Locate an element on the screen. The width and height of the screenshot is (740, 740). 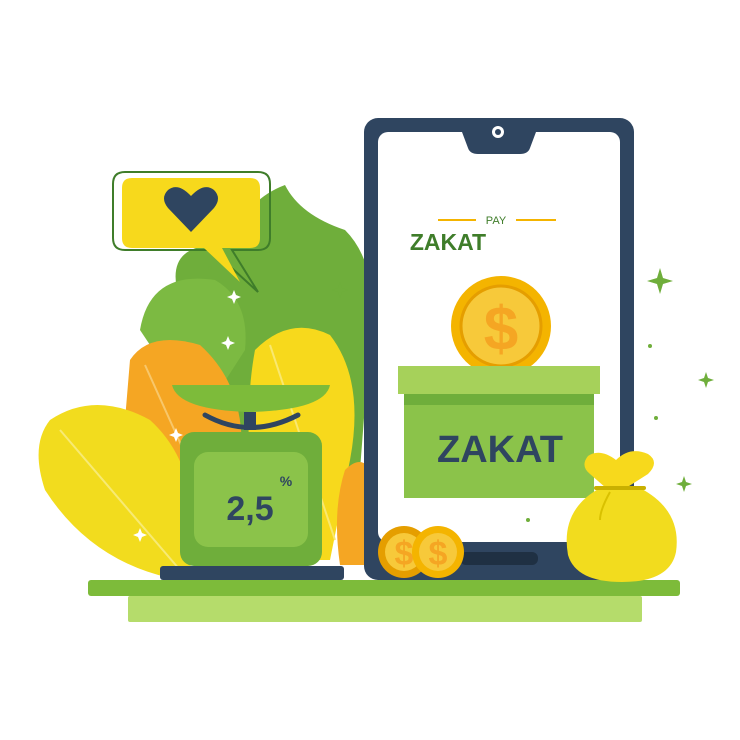
scale-unit: % is located at coordinates (286, 481).